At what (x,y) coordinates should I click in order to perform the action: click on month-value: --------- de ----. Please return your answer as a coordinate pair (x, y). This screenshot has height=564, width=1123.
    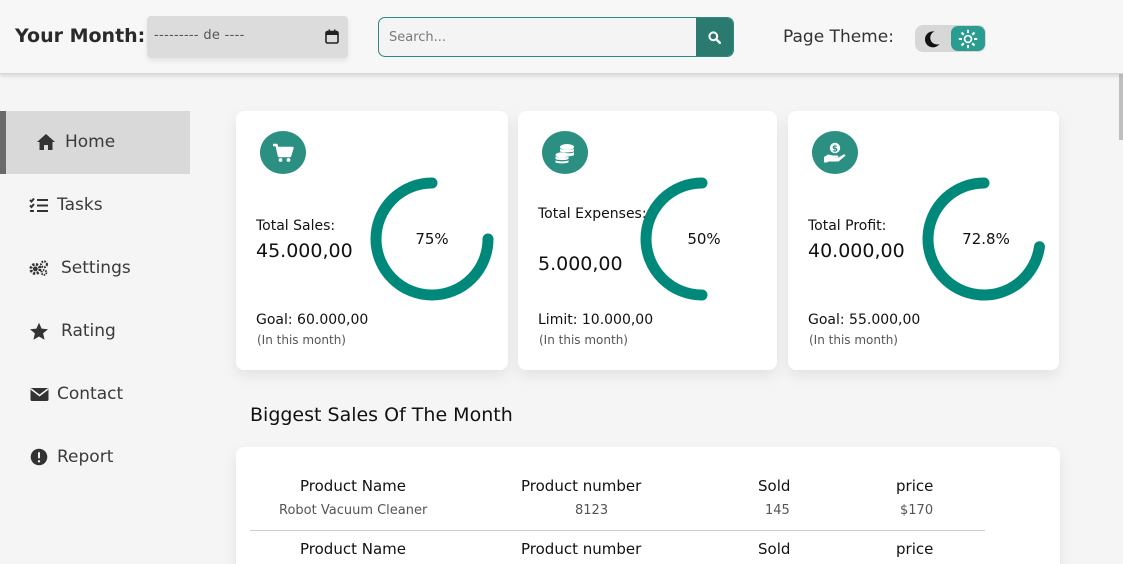
    Looking at the image, I should click on (199, 35).